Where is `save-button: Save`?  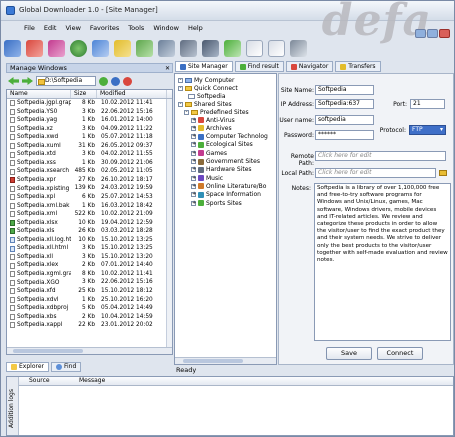 save-button: Save is located at coordinates (349, 353).